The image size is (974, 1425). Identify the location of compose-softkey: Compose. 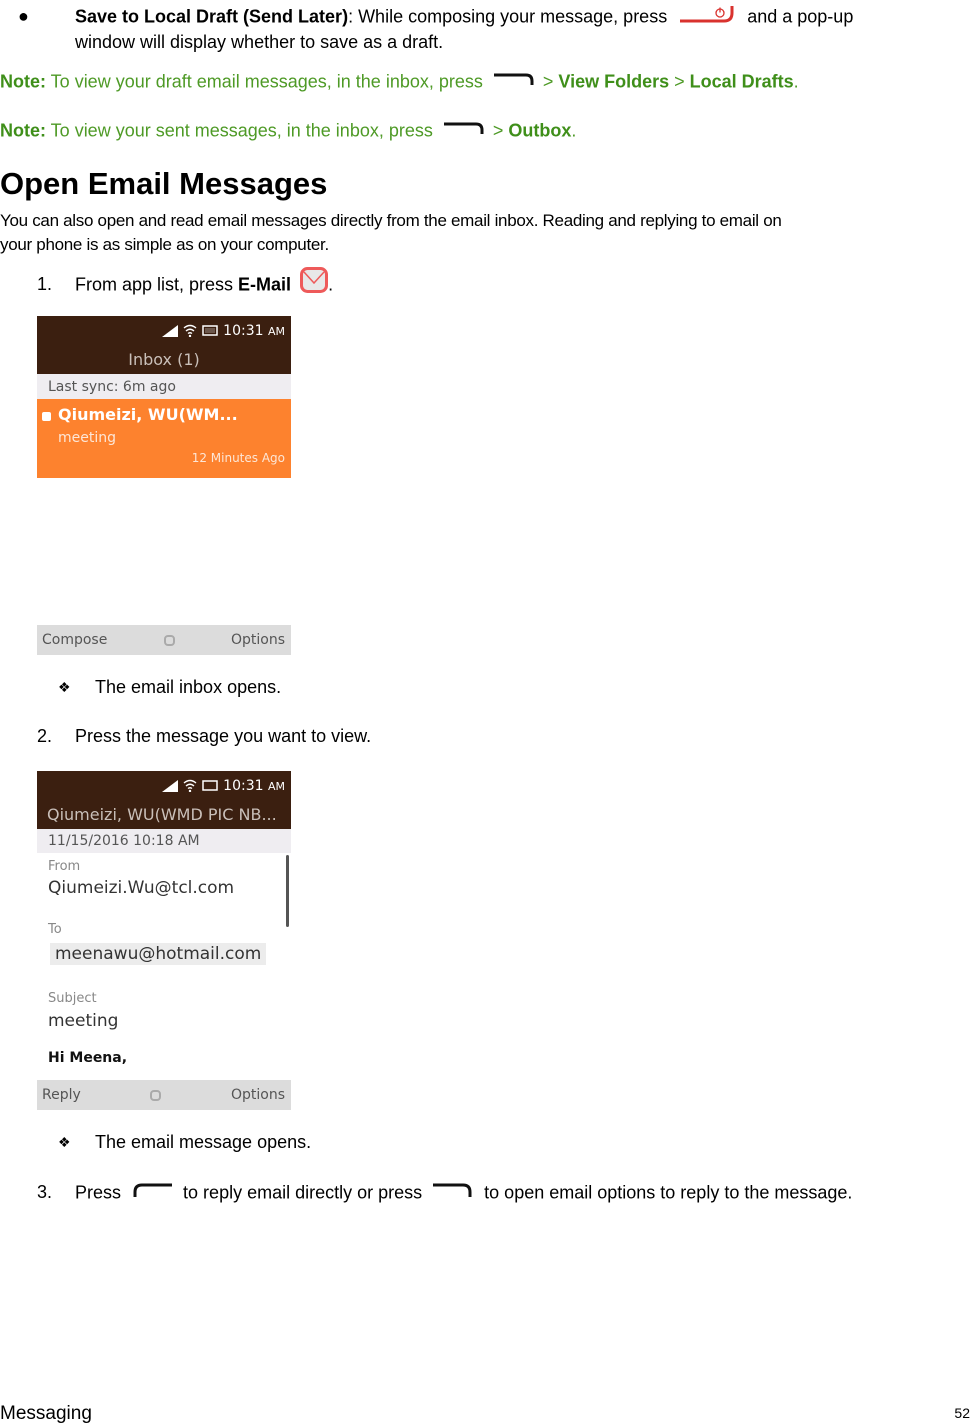
(74, 640).